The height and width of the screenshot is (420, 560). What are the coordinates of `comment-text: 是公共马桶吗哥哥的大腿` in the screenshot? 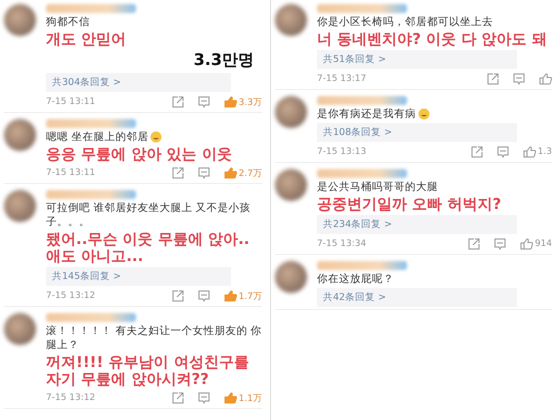 It's located at (377, 187).